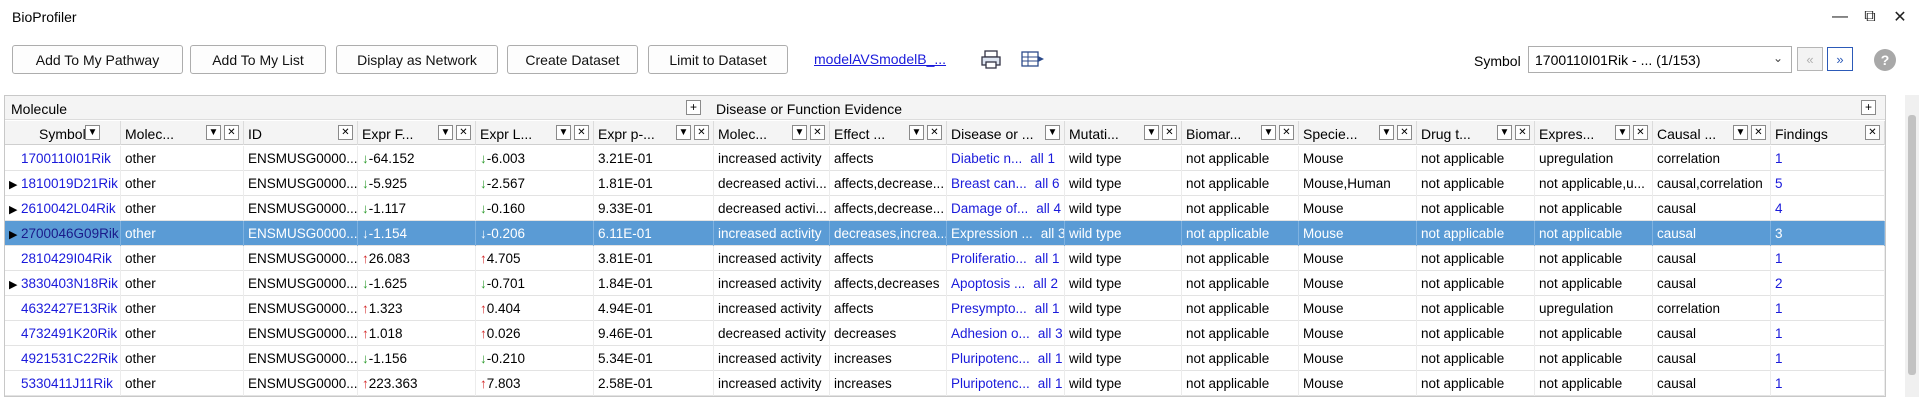  I want to click on cell-disease: Expression ... all 3, so click(1006, 233).